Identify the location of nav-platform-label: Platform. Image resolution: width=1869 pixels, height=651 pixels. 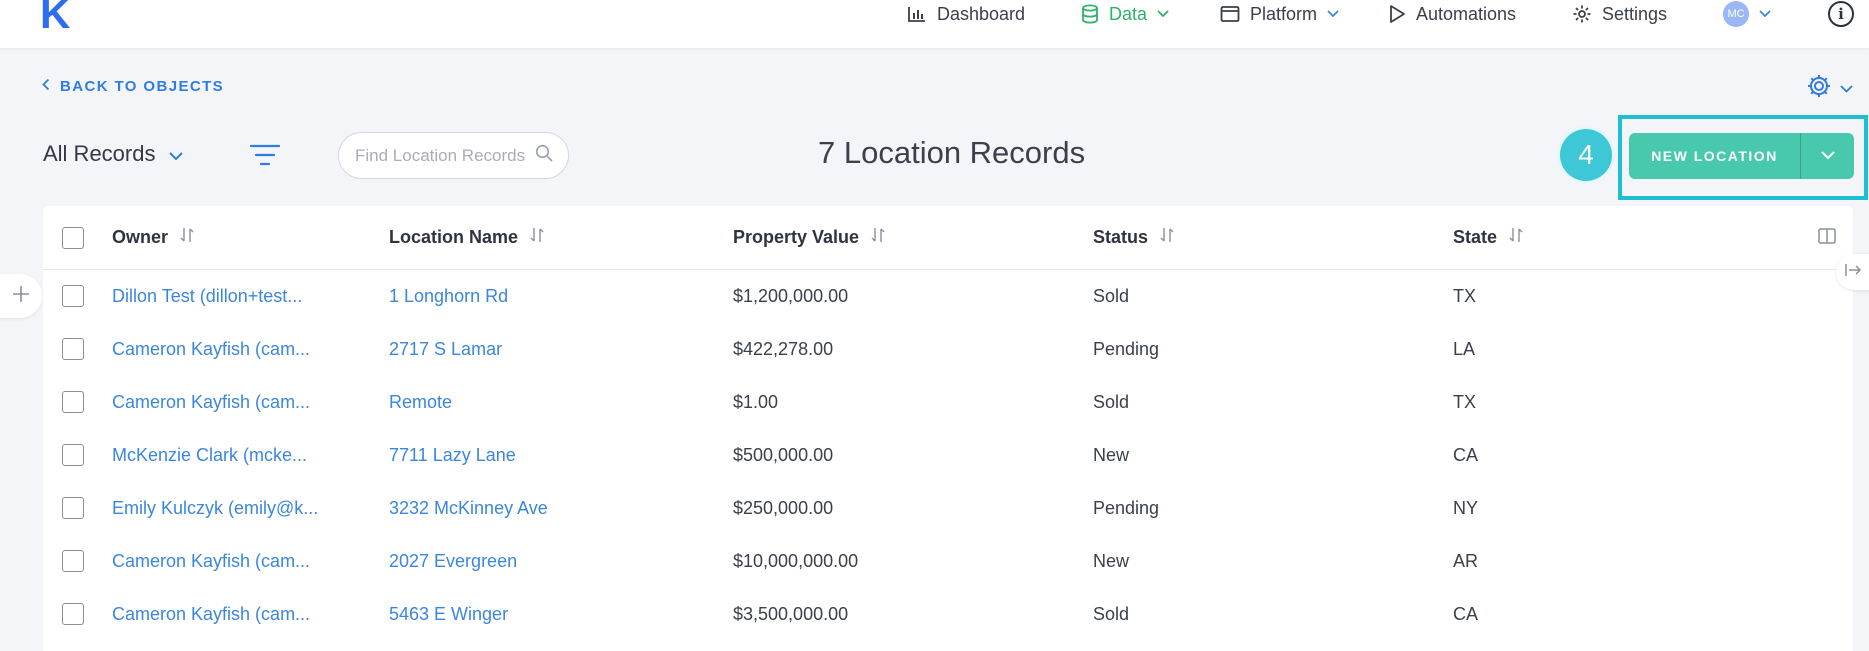
(1284, 13).